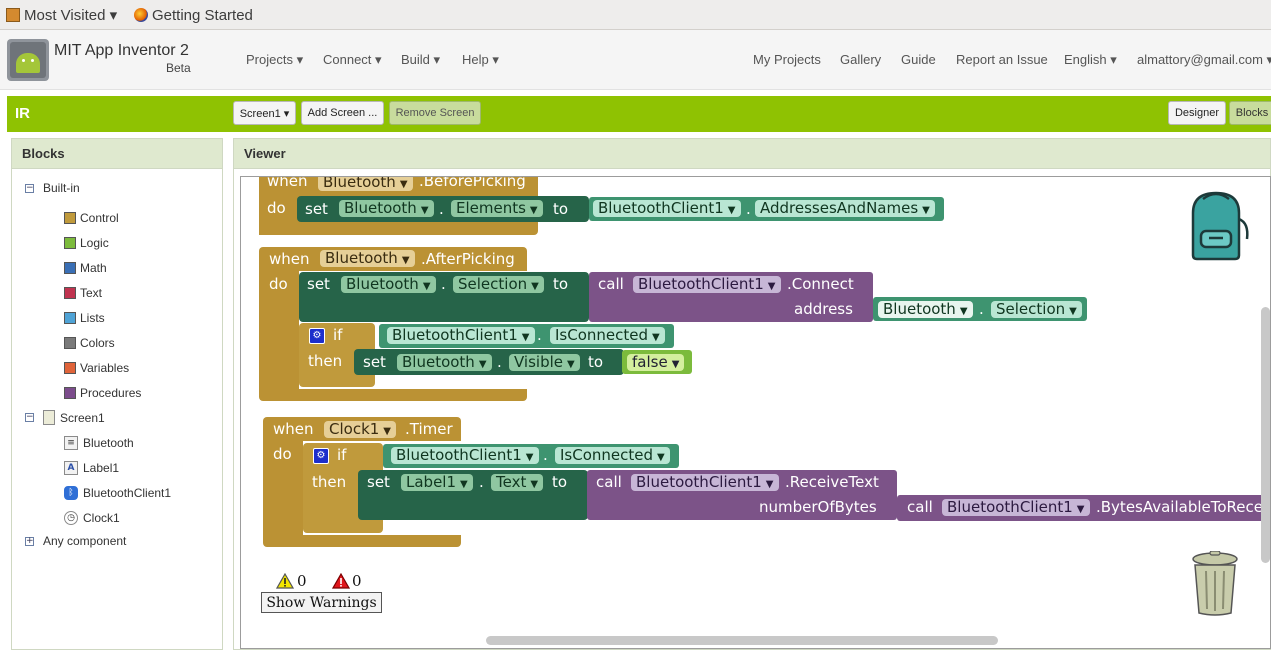 The height and width of the screenshot is (650, 1271). Describe the element at coordinates (121, 50) in the screenshot. I see `app-title: MIT App Inventor 2` at that location.